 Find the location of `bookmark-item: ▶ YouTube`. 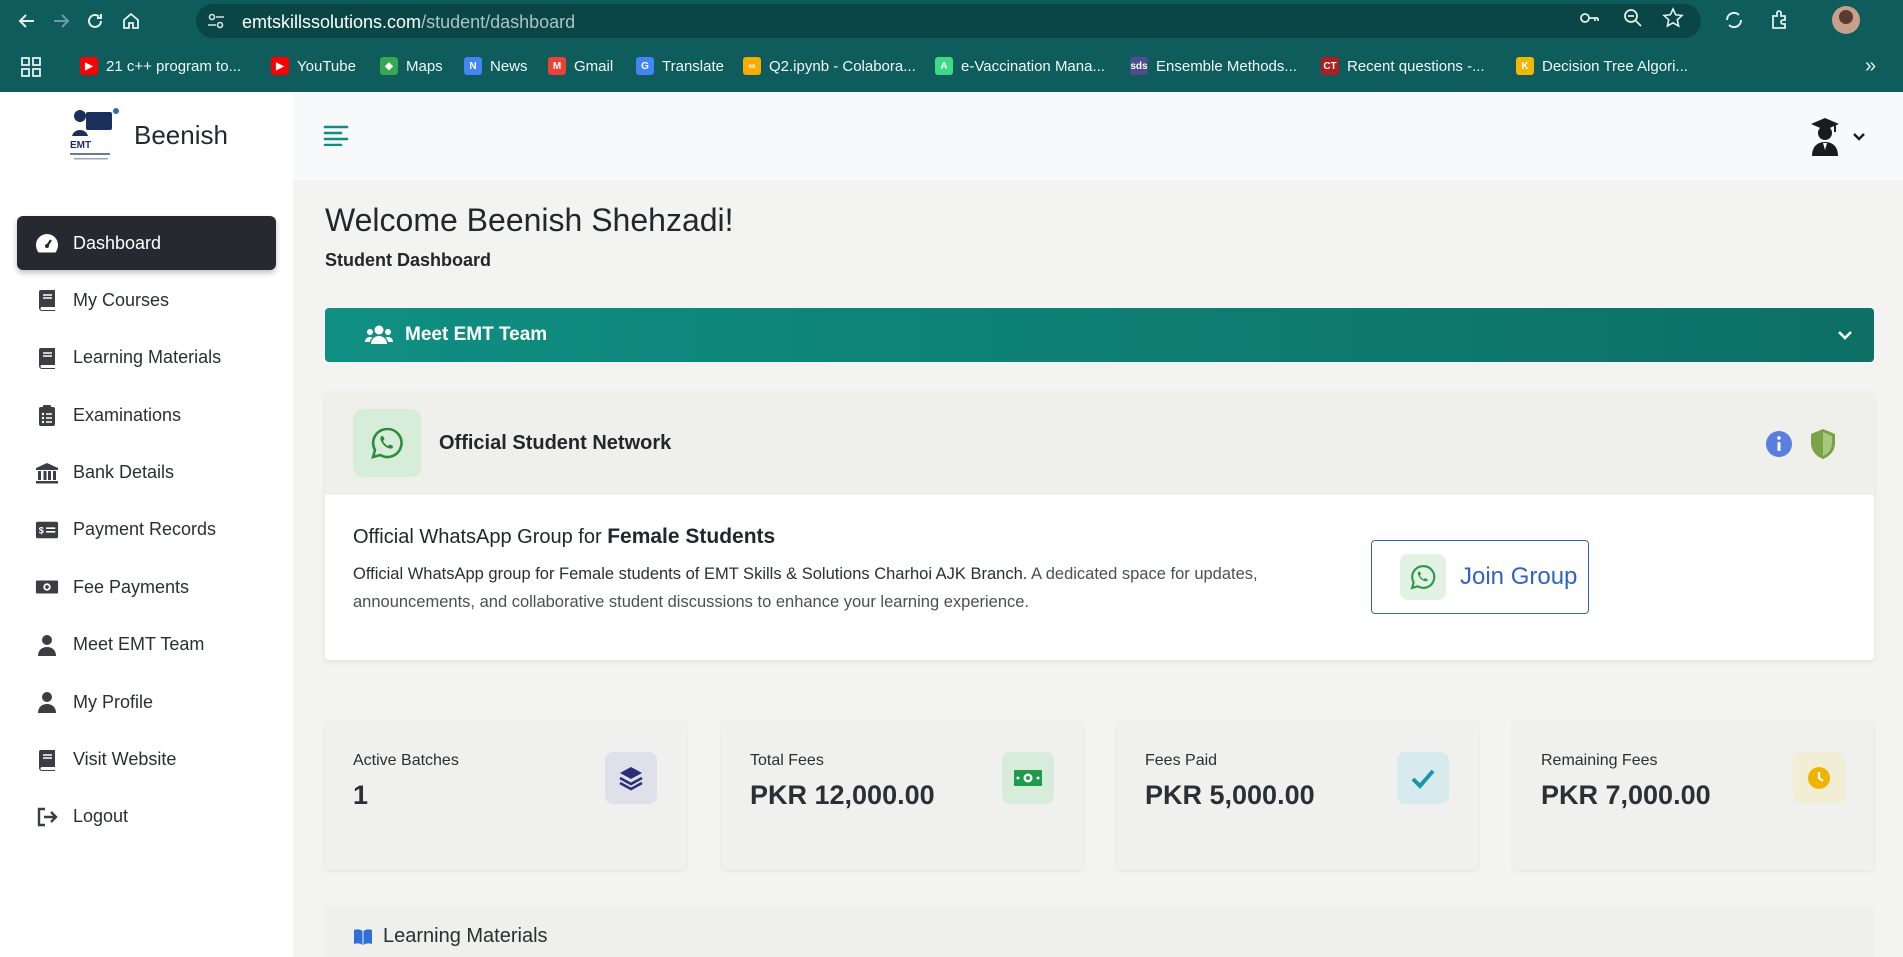

bookmark-item: ▶ YouTube is located at coordinates (313, 66).